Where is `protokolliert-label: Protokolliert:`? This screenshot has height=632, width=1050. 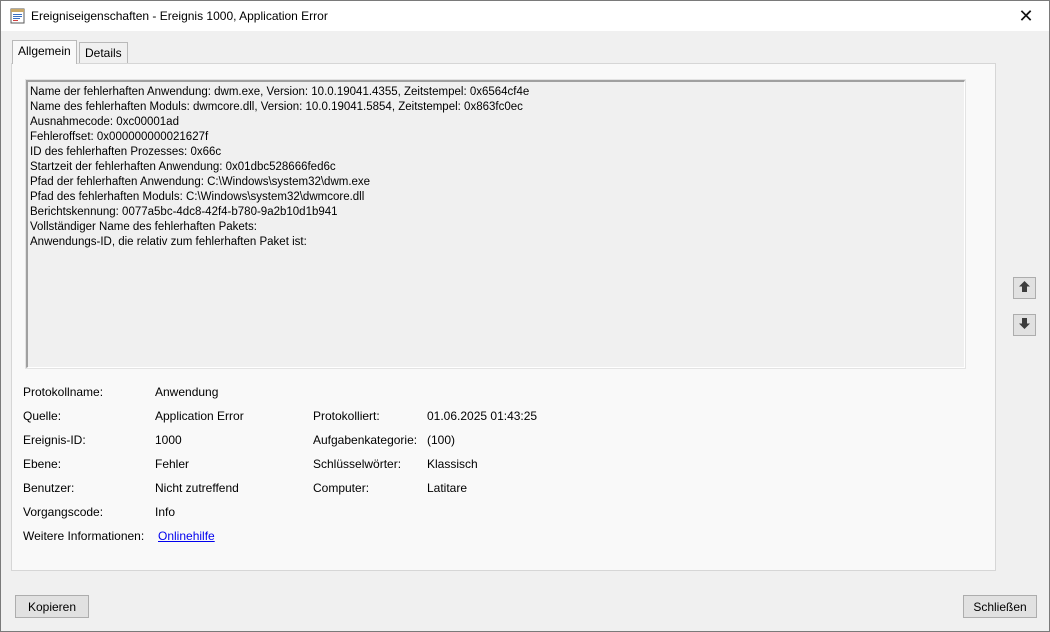 protokolliert-label: Protokolliert: is located at coordinates (346, 416).